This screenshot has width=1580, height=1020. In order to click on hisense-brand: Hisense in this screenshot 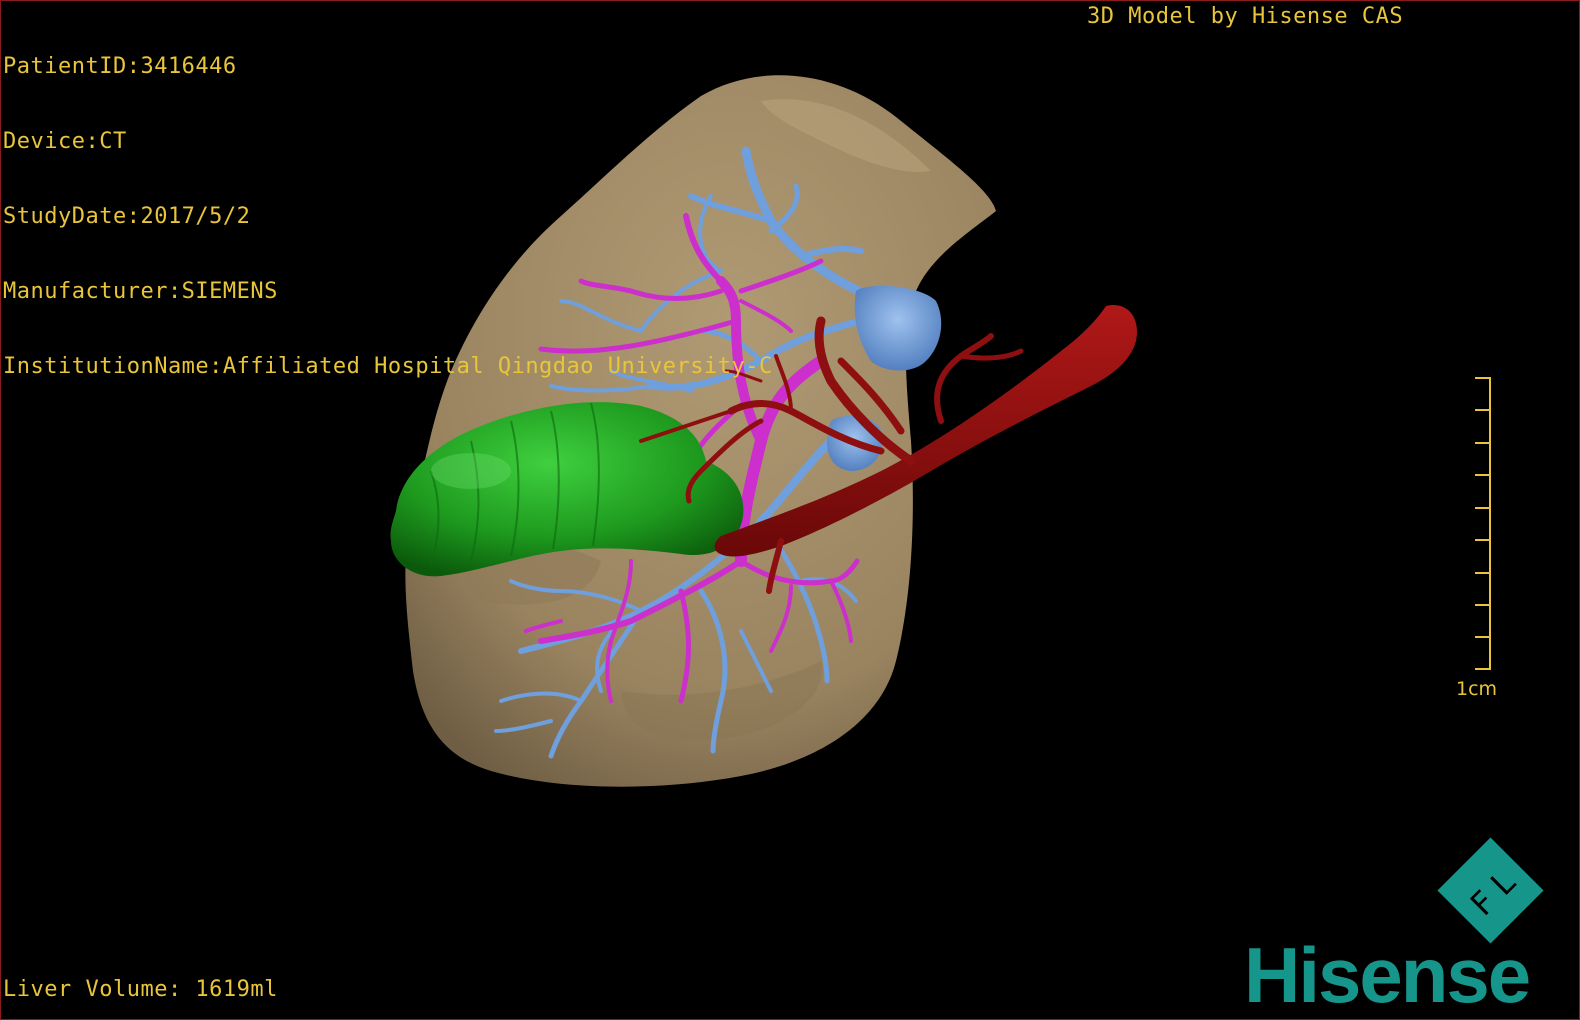, I will do `click(1387, 975)`.